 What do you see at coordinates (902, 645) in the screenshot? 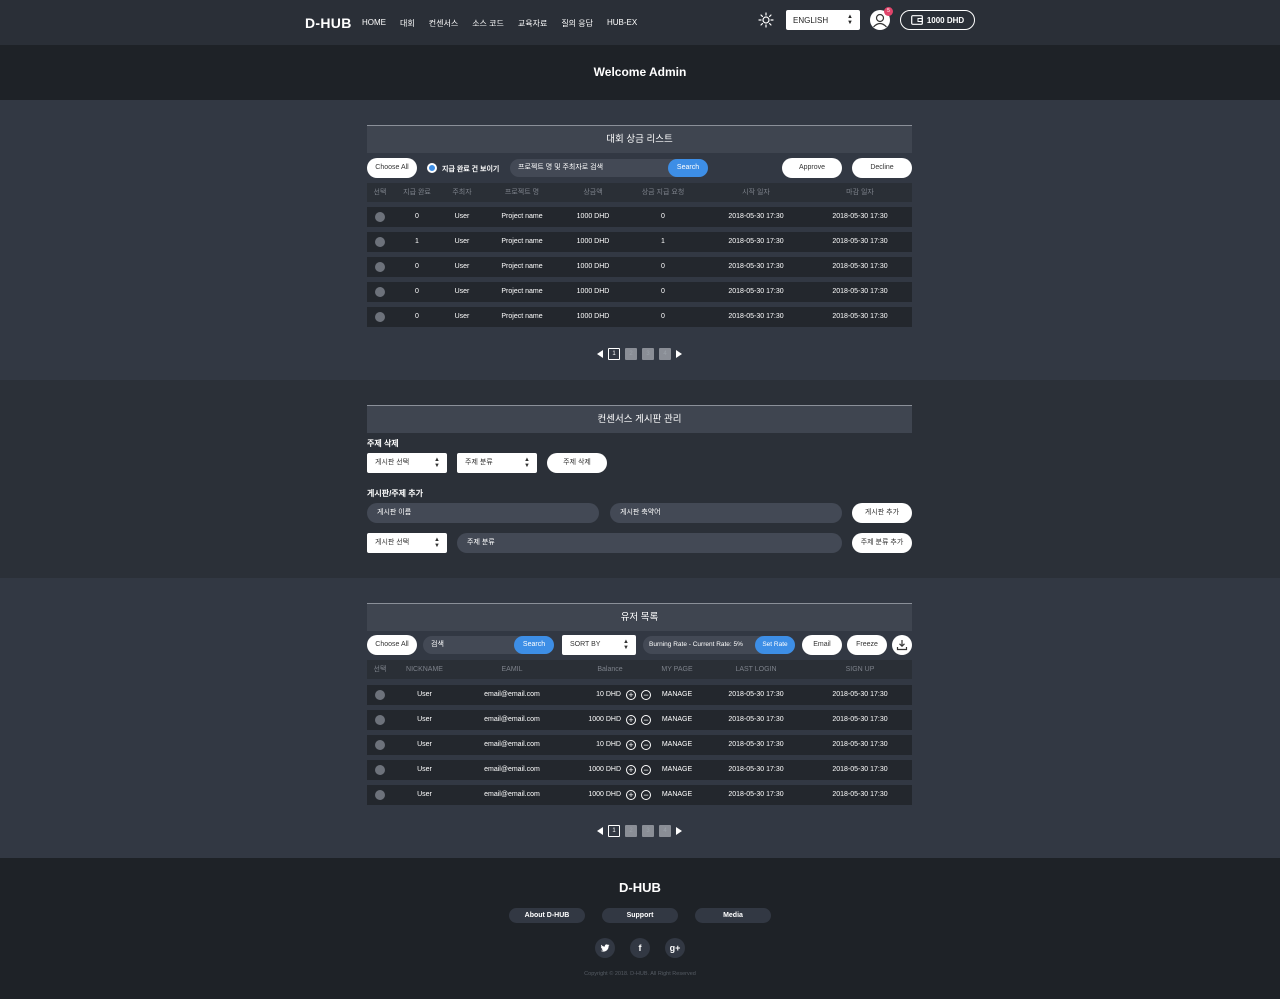
I see `download-button` at bounding box center [902, 645].